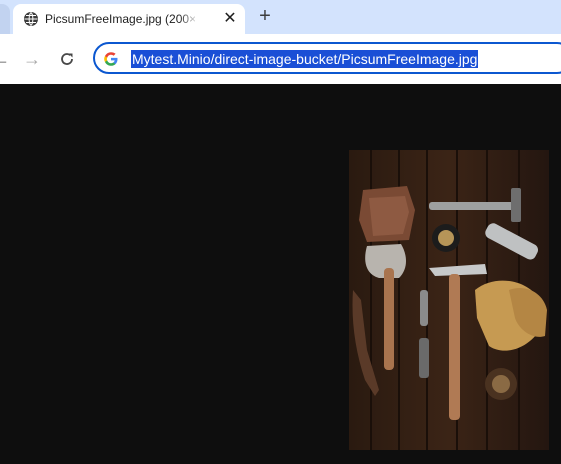 Image resolution: width=561 pixels, height=464 pixels. What do you see at coordinates (189, 19) in the screenshot?
I see `tab-title-fade` at bounding box center [189, 19].